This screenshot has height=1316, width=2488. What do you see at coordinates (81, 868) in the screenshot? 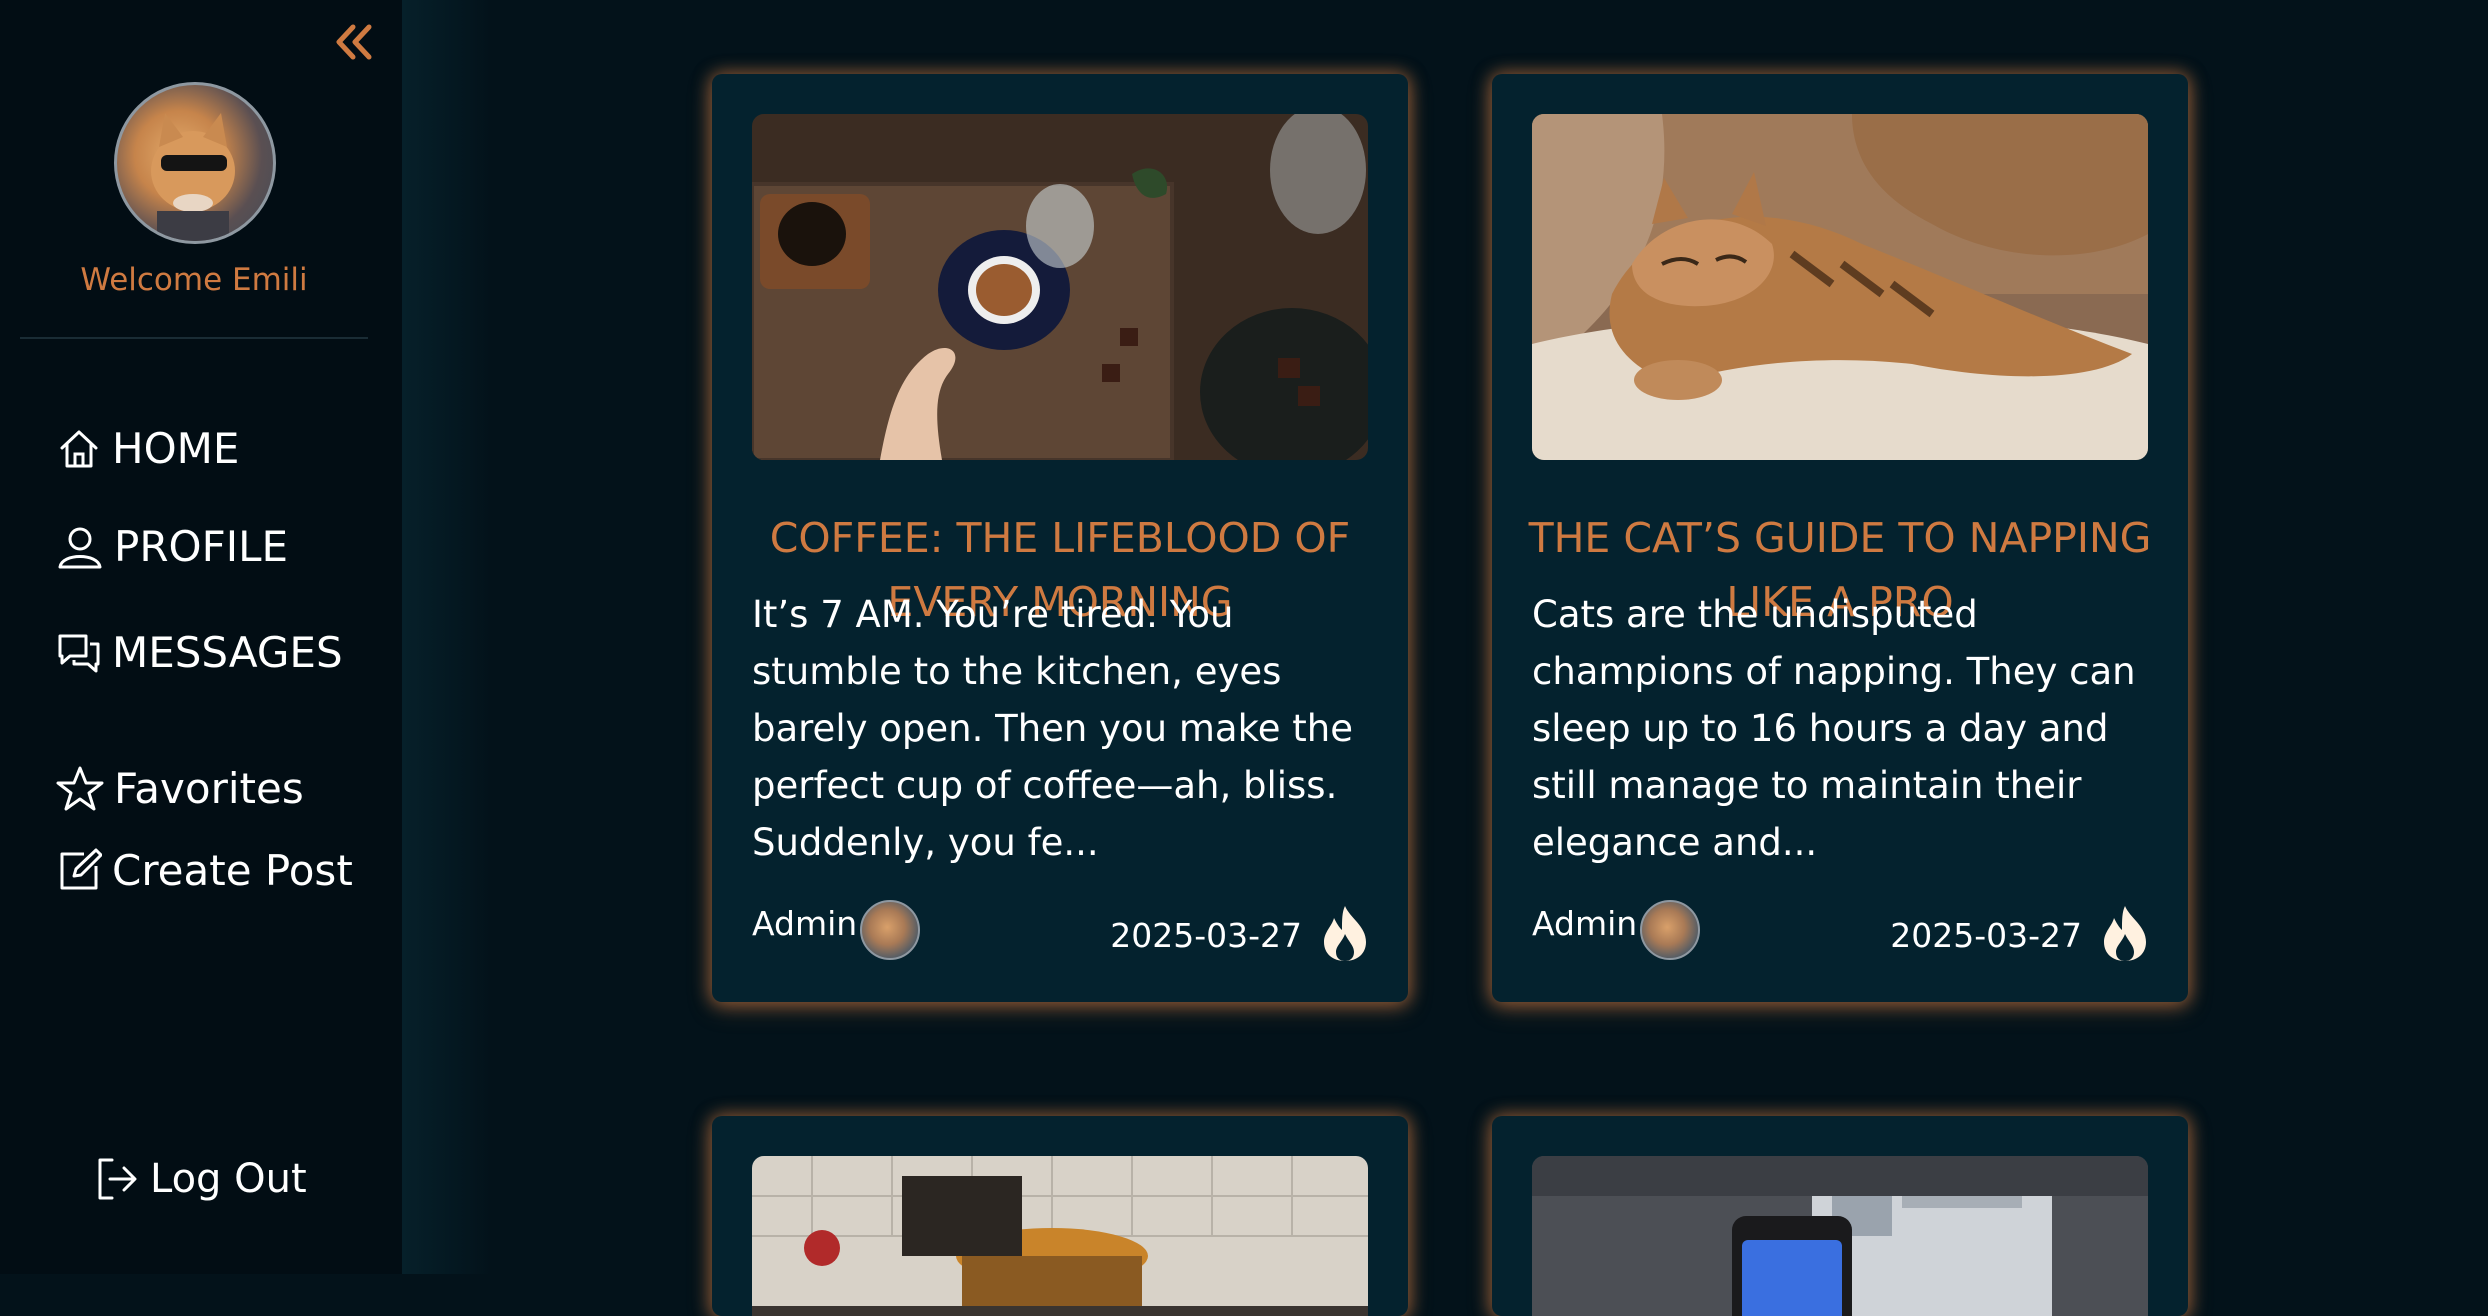
I see `edit-icon` at bounding box center [81, 868].